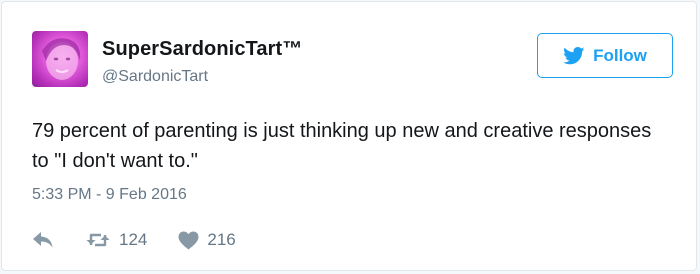 The height and width of the screenshot is (274, 700). What do you see at coordinates (155, 77) in the screenshot?
I see `user-handle: @SardonicTart` at bounding box center [155, 77].